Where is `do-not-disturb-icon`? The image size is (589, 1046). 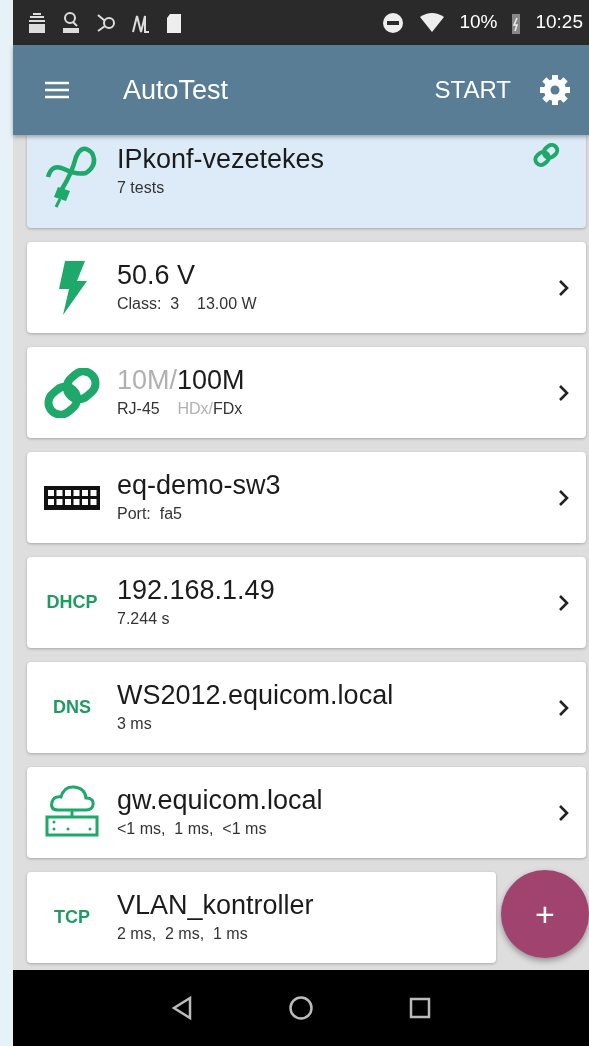
do-not-disturb-icon is located at coordinates (393, 22).